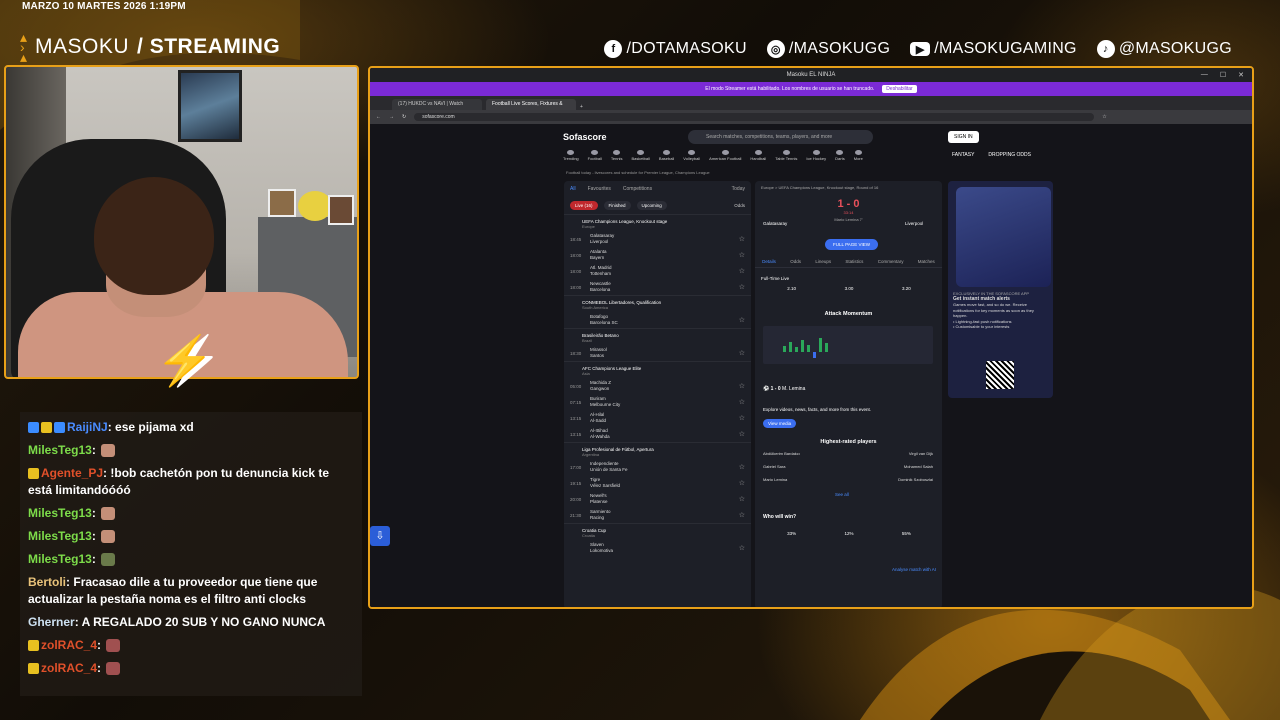  I want to click on maximize-icon: ☐, so click(1223, 75).